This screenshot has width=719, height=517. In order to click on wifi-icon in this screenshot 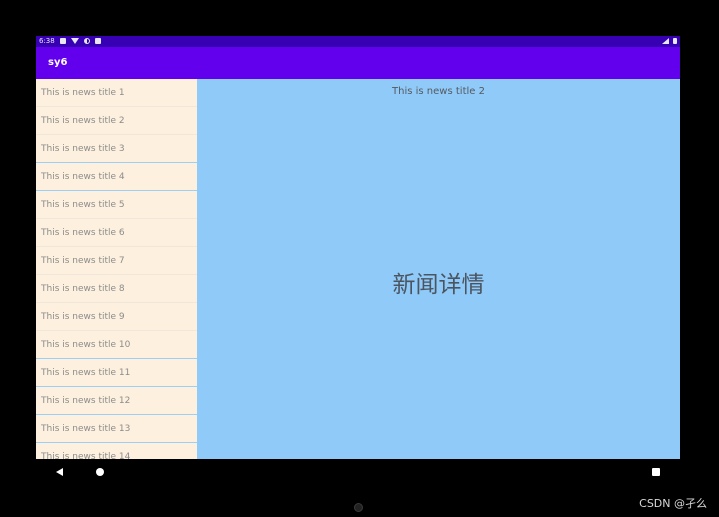, I will do `click(75, 41)`.